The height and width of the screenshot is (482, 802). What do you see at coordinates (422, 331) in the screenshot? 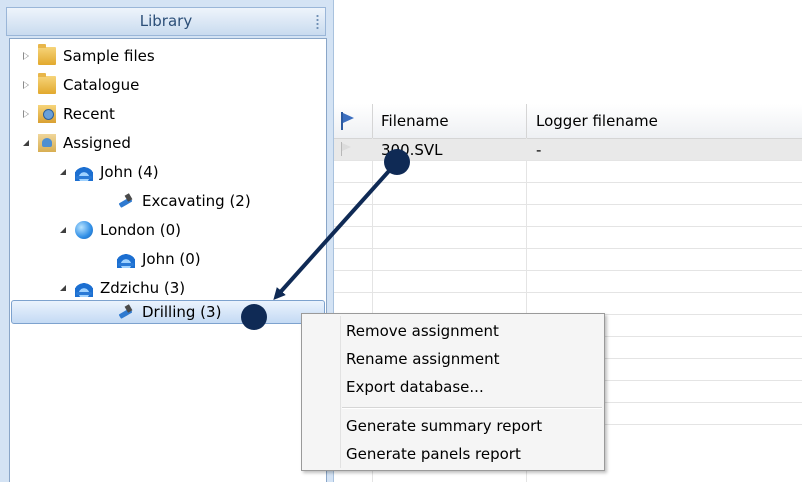
I see `menu-item-remove-assignment: Remove assignment` at bounding box center [422, 331].